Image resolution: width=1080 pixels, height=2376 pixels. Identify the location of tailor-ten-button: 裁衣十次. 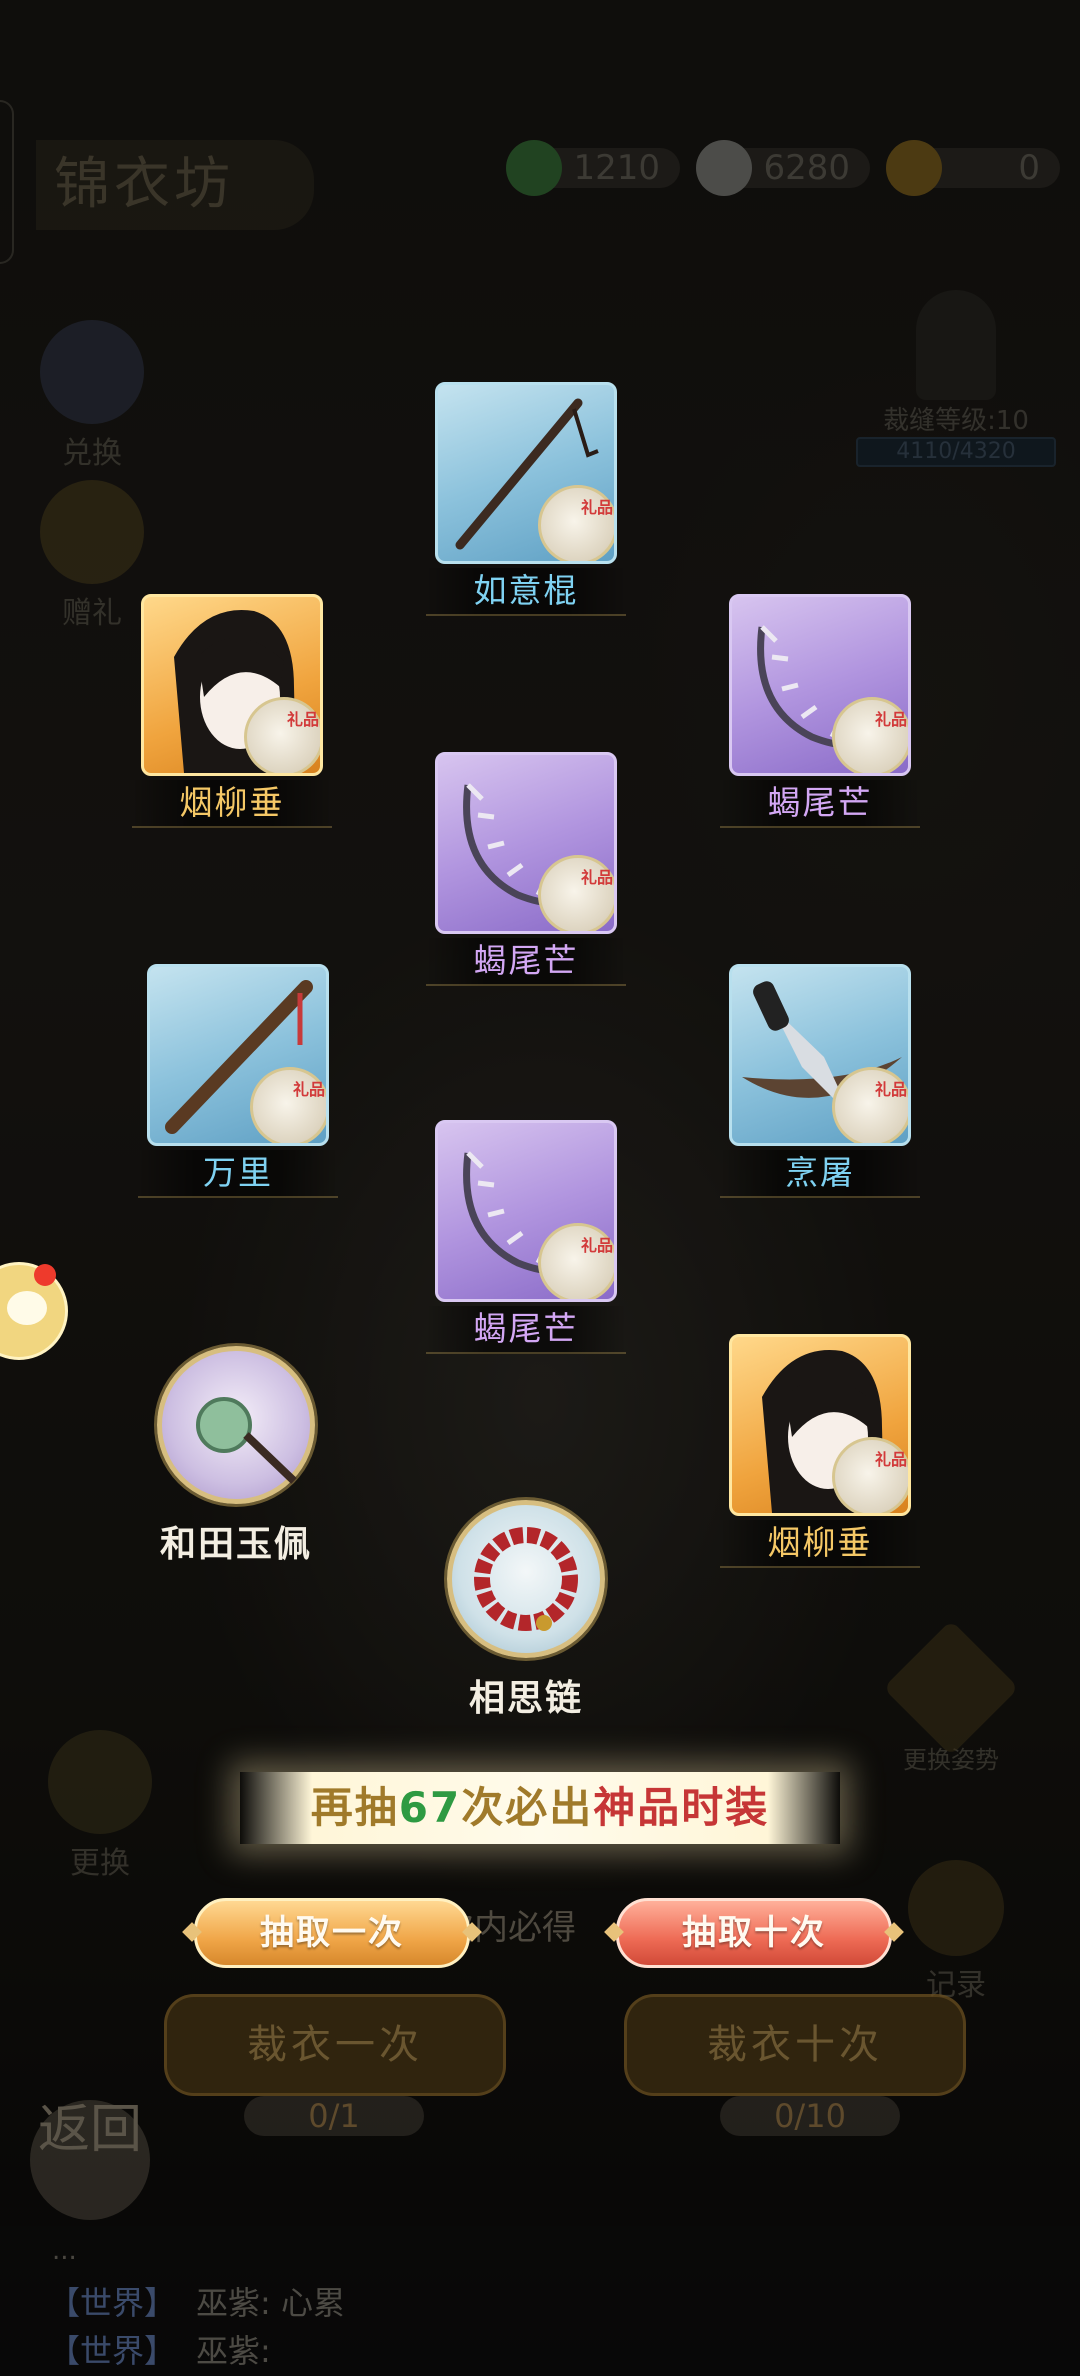
(795, 2045).